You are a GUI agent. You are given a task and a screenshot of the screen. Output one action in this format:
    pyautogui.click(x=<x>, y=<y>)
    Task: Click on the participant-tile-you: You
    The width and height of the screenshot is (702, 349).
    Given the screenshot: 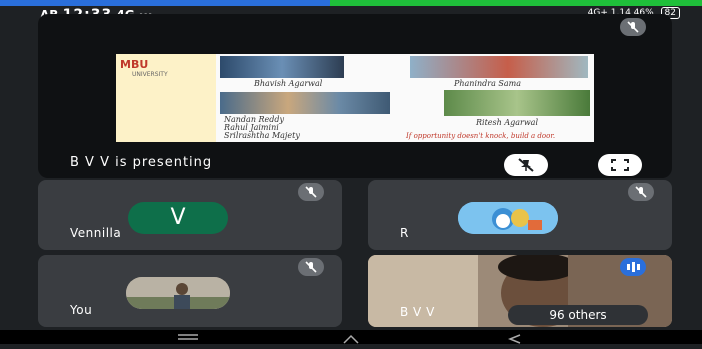 What is the action you would take?
    pyautogui.click(x=190, y=291)
    